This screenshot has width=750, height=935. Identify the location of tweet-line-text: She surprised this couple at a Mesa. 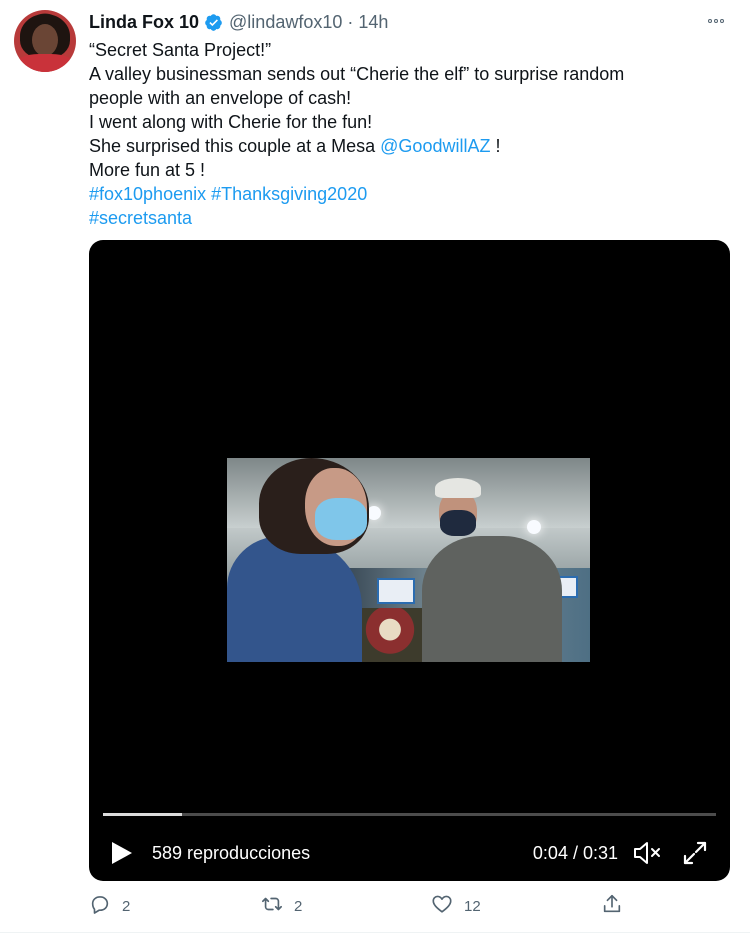
(235, 146).